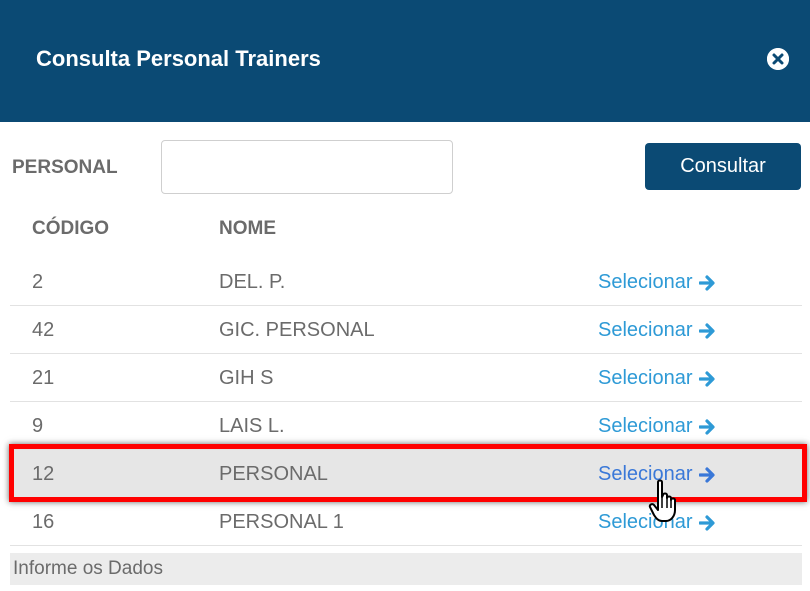  I want to click on row-code: 16, so click(43, 522).